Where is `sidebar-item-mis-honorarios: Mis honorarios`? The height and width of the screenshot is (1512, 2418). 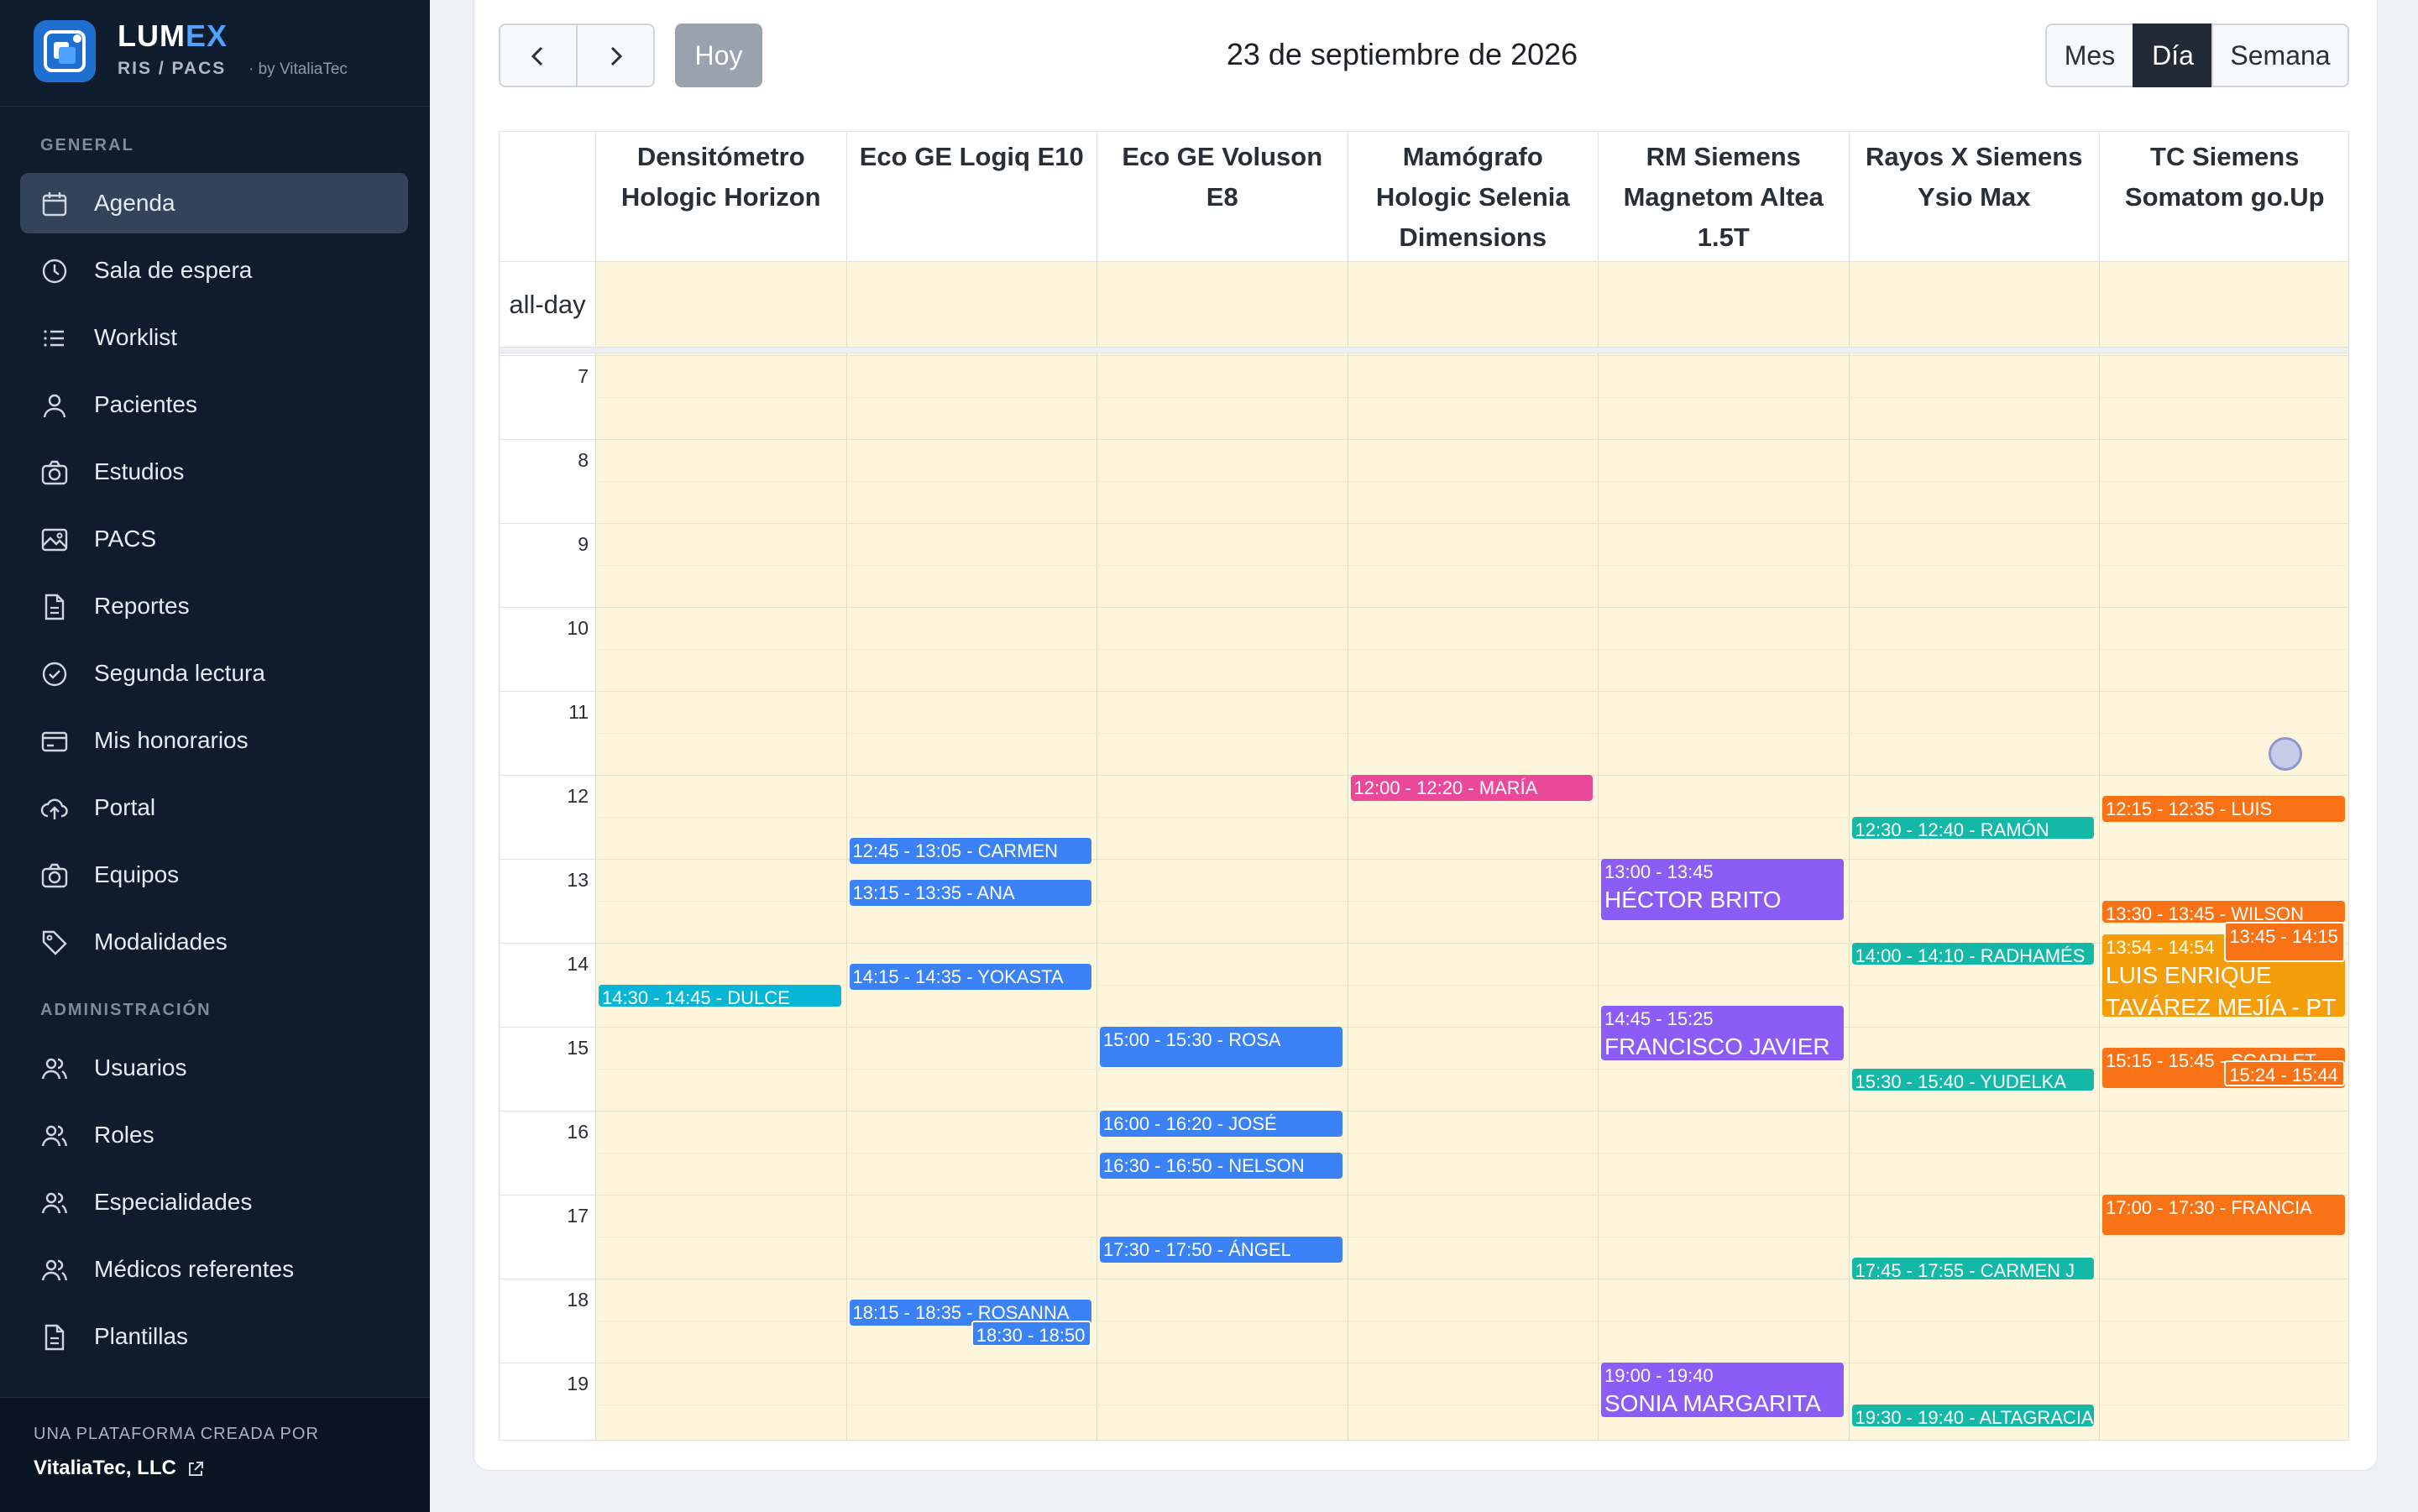
sidebar-item-mis-honorarios: Mis honorarios is located at coordinates (214, 740).